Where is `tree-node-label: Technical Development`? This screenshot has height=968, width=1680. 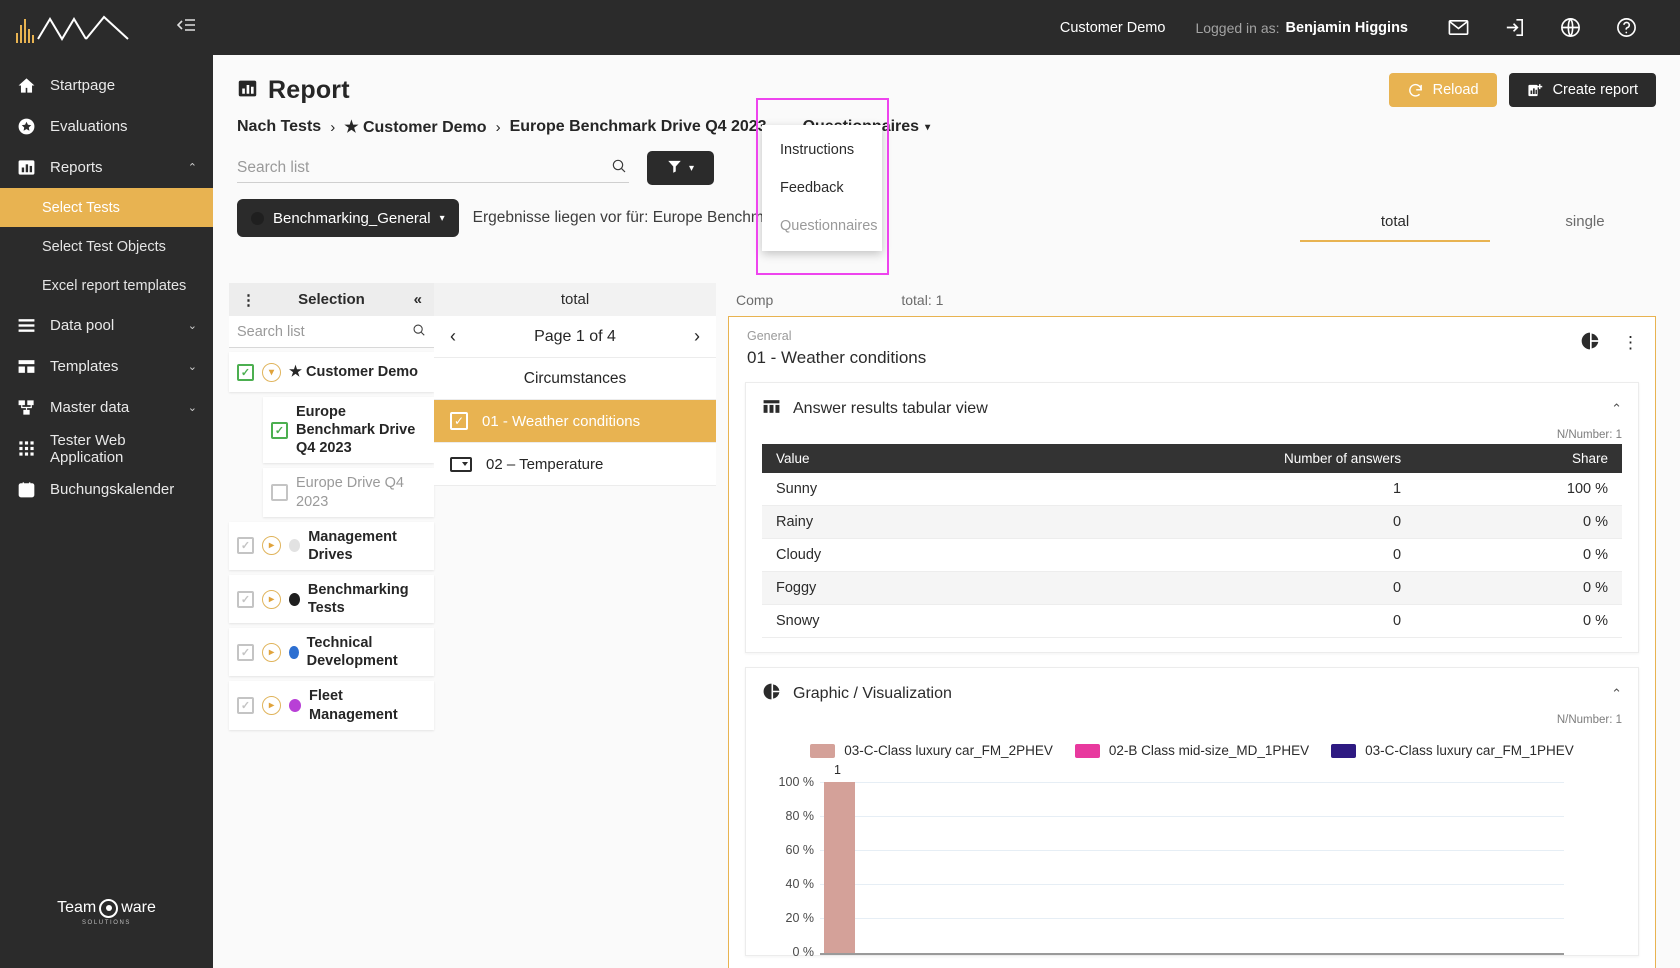
tree-node-label: Technical Development is located at coordinates (352, 652).